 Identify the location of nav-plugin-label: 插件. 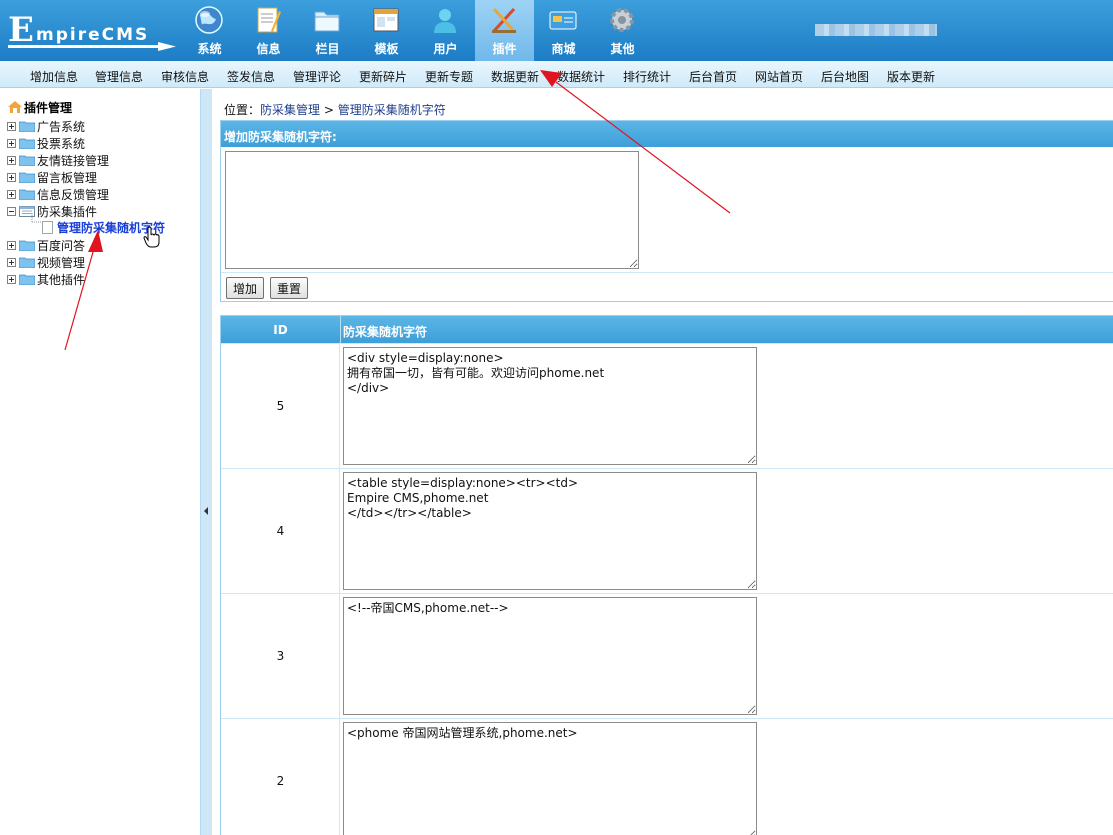
(504, 49).